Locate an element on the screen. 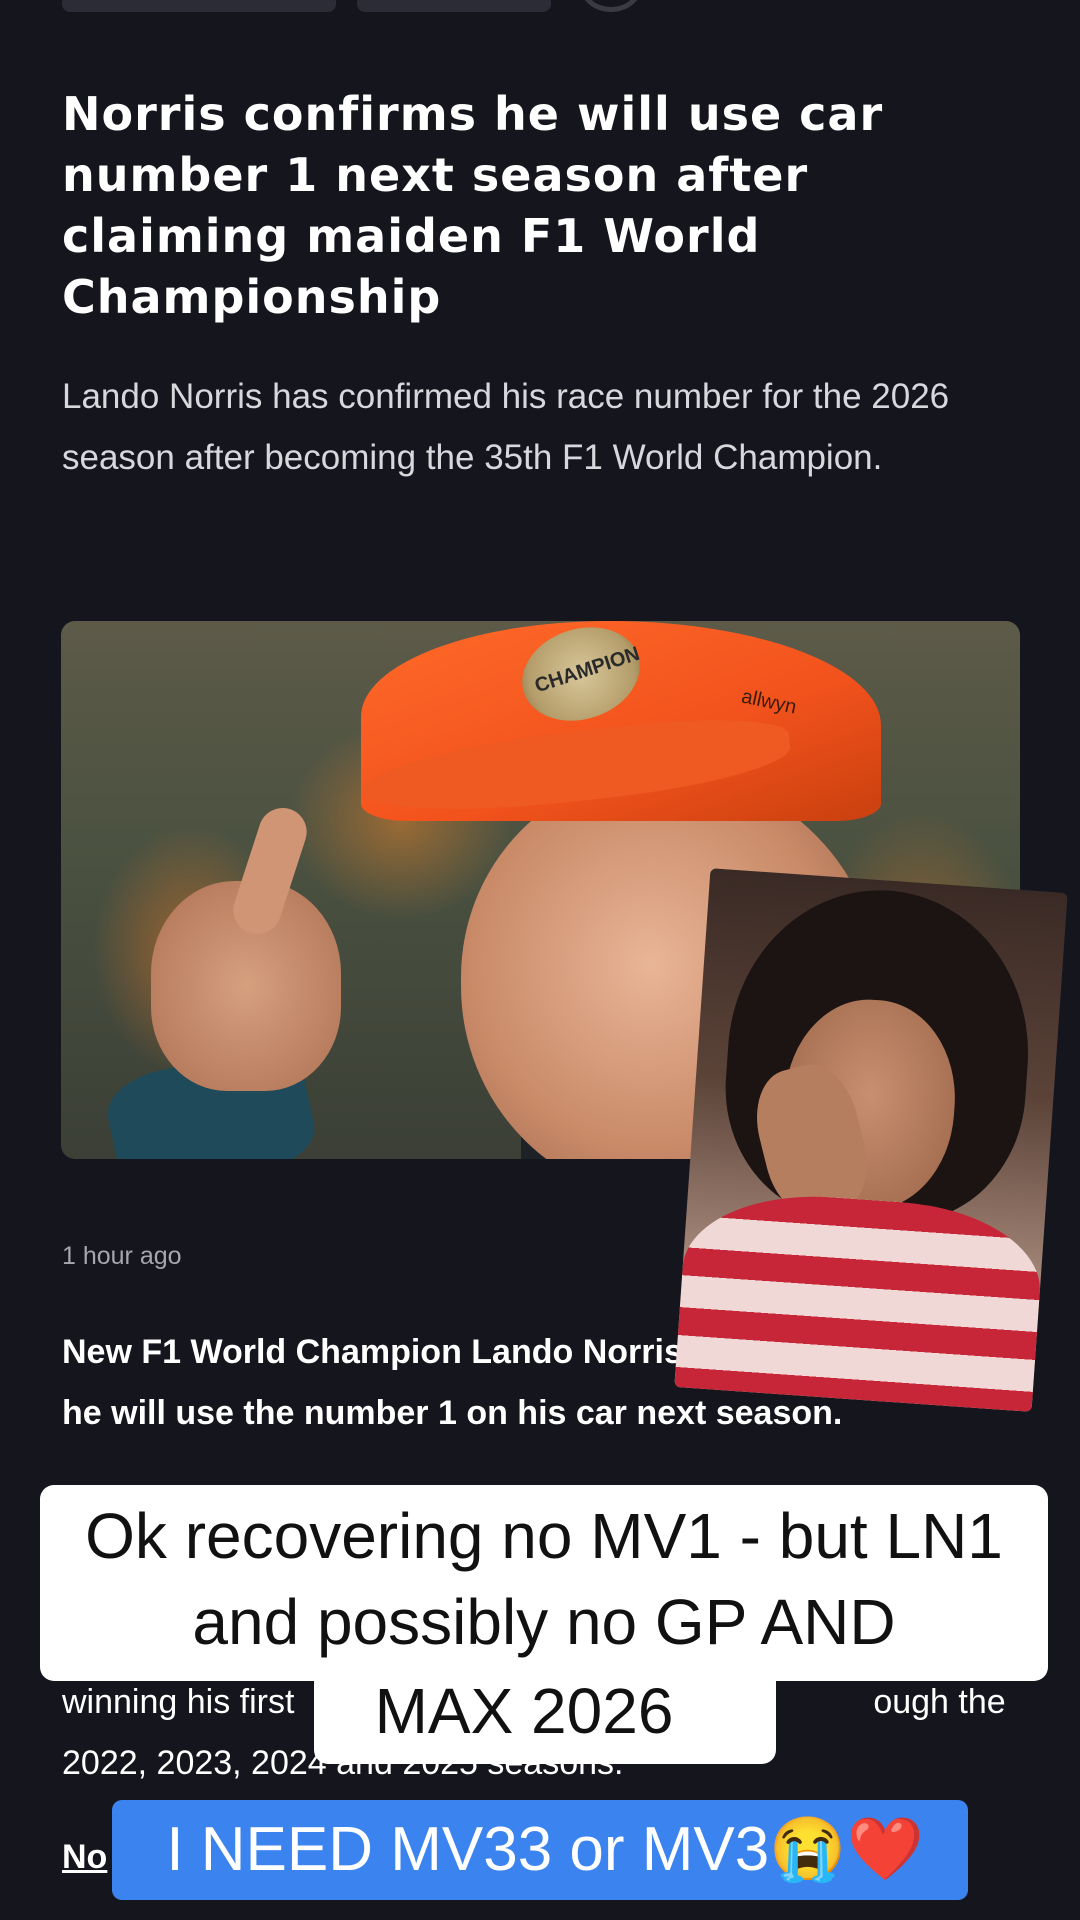 This screenshot has width=1080, height=1920. body-fragment: ough the is located at coordinates (939, 1702).